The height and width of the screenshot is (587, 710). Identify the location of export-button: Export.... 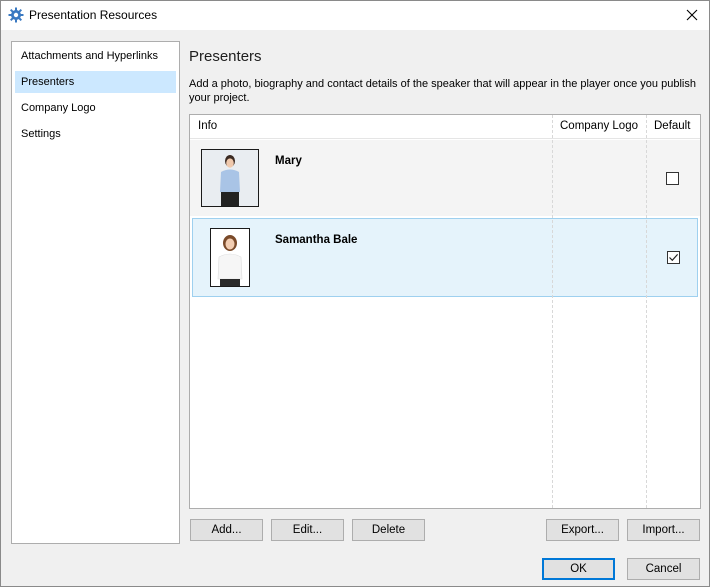
(582, 530).